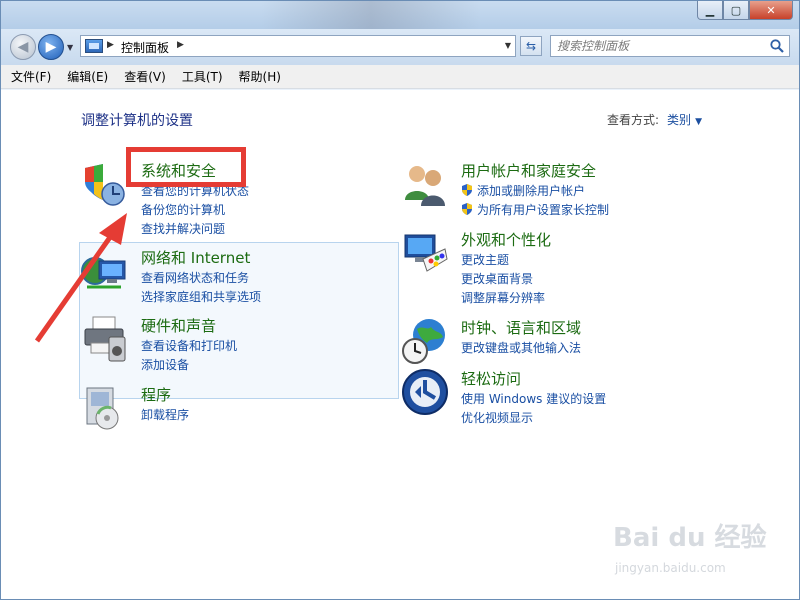  What do you see at coordinates (189, 346) in the screenshot?
I see `link-devices-printers: 查看设备和打印机` at bounding box center [189, 346].